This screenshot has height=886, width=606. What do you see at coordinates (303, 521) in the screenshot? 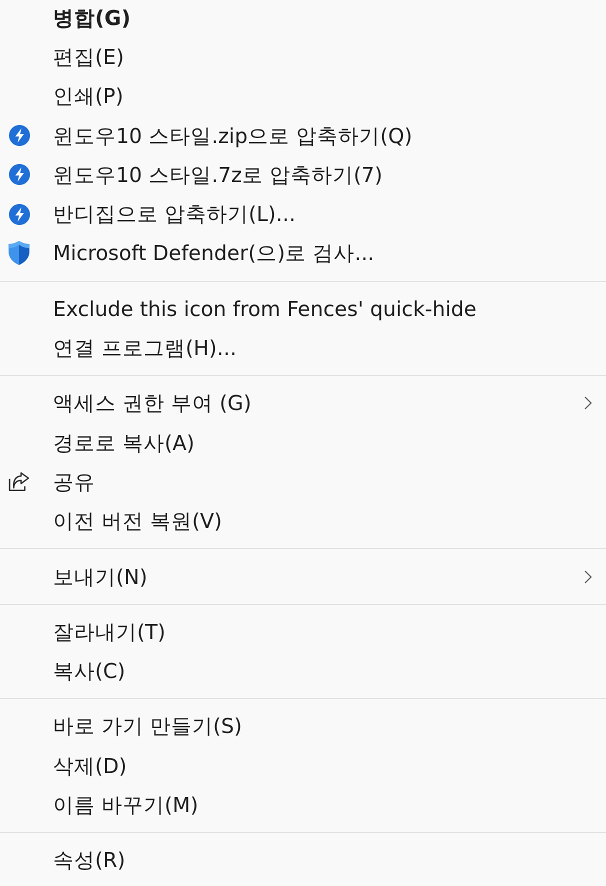
I see `menu-item: 이전 버전 복원(V)` at bounding box center [303, 521].